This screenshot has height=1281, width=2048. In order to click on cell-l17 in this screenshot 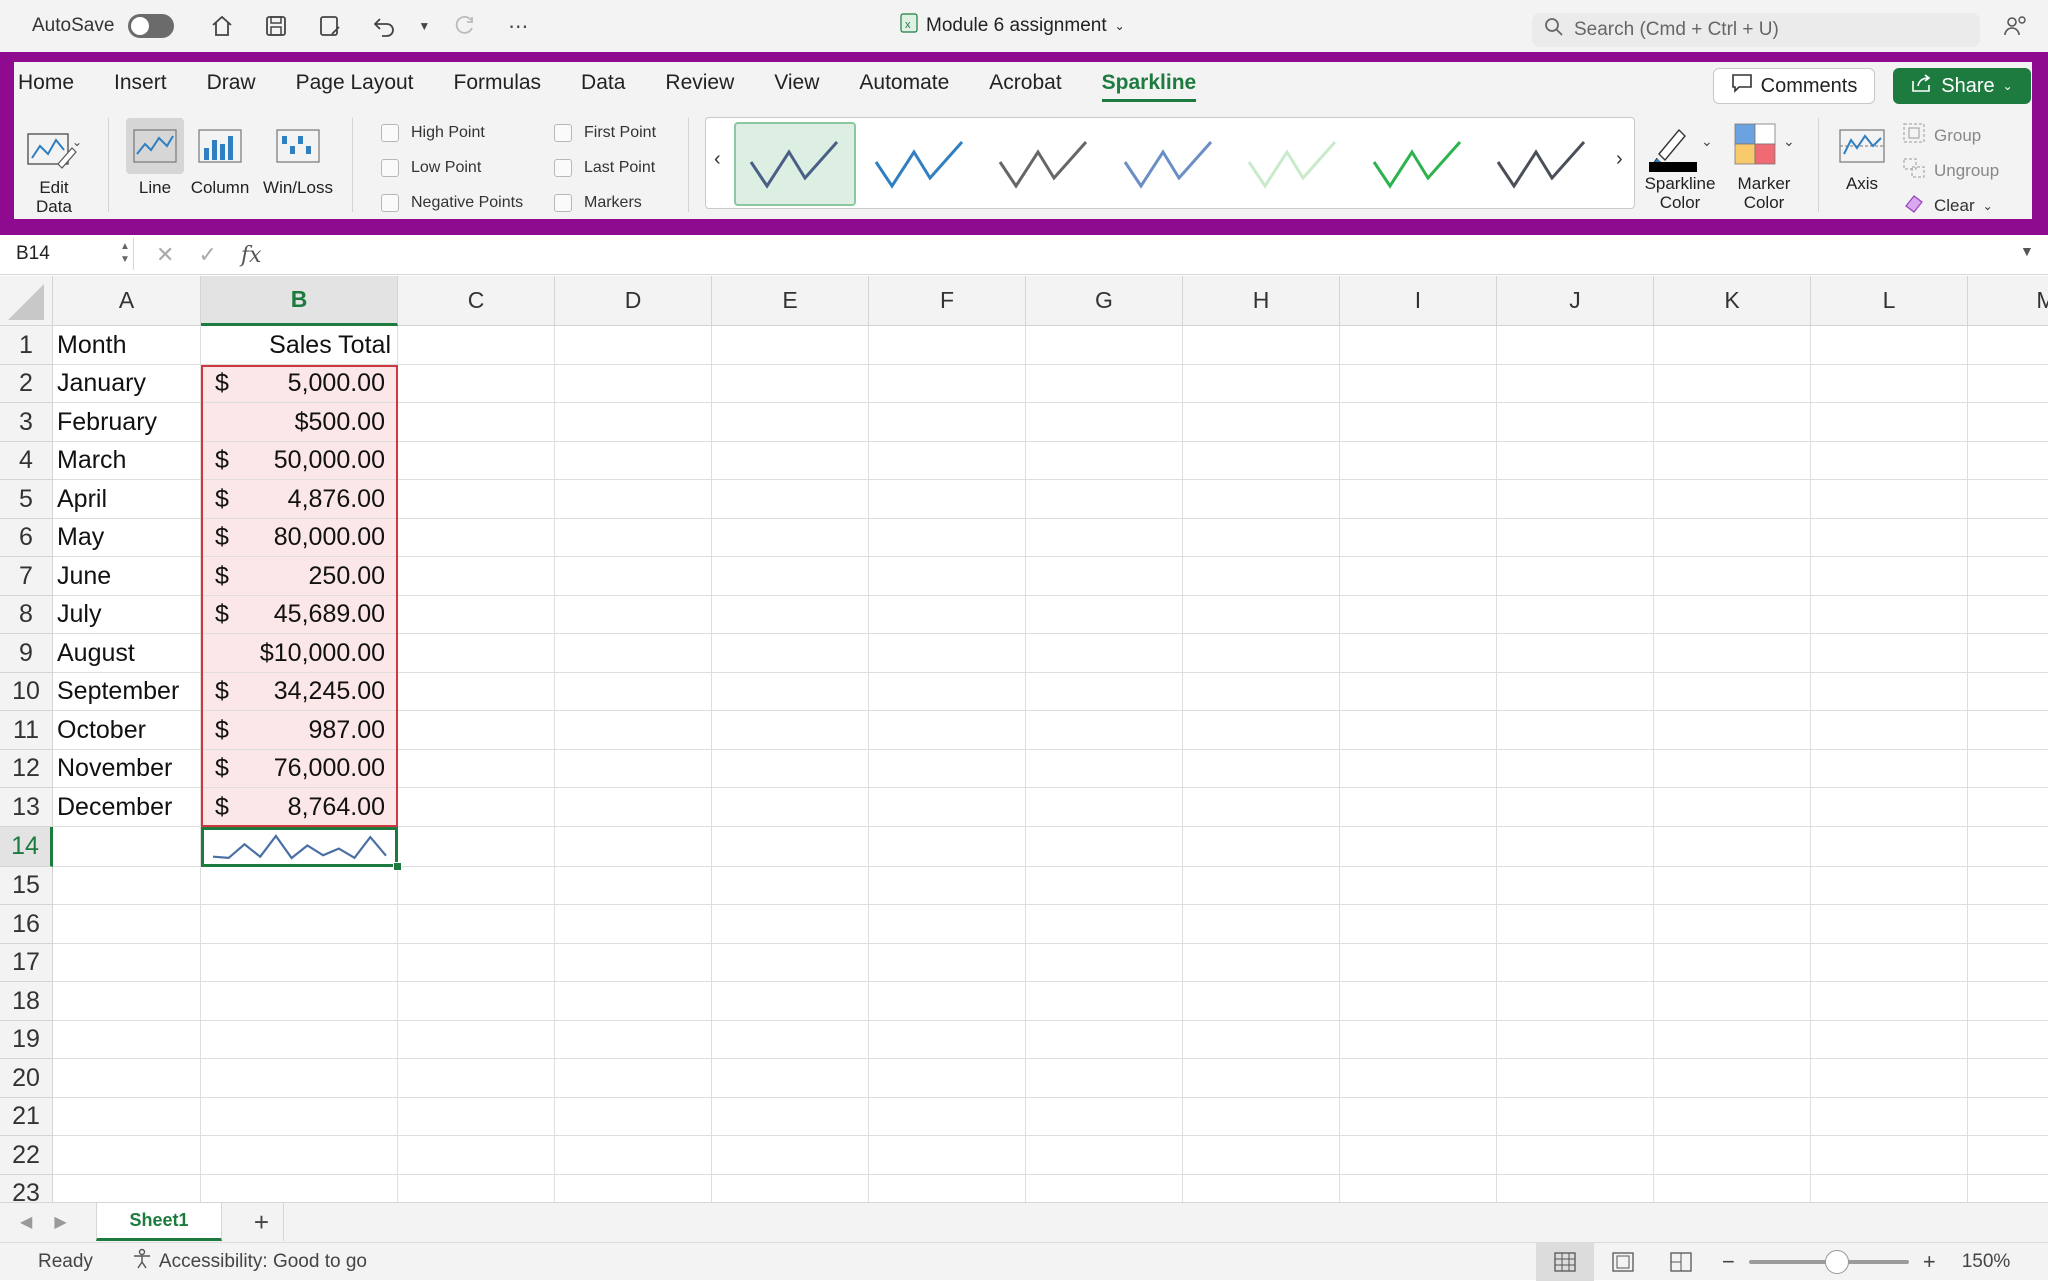, I will do `click(1889, 963)`.